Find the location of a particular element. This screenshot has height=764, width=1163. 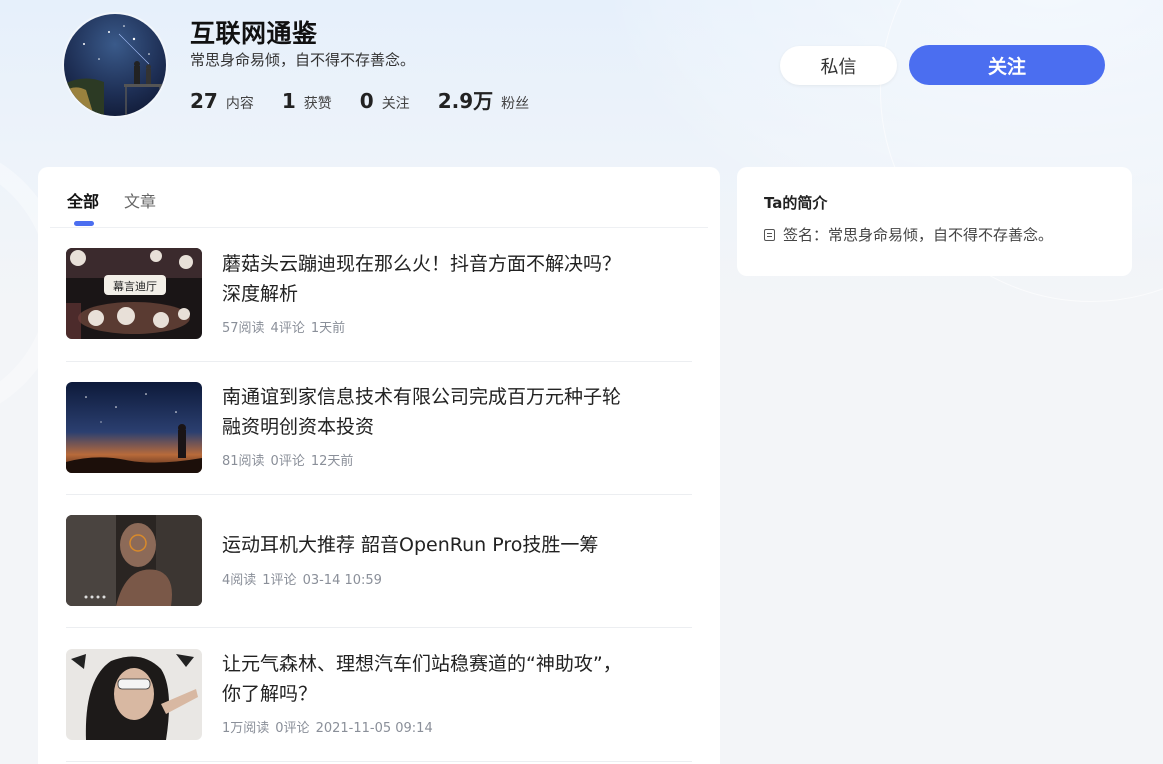

stat-following-label: 关注 is located at coordinates (395, 104).